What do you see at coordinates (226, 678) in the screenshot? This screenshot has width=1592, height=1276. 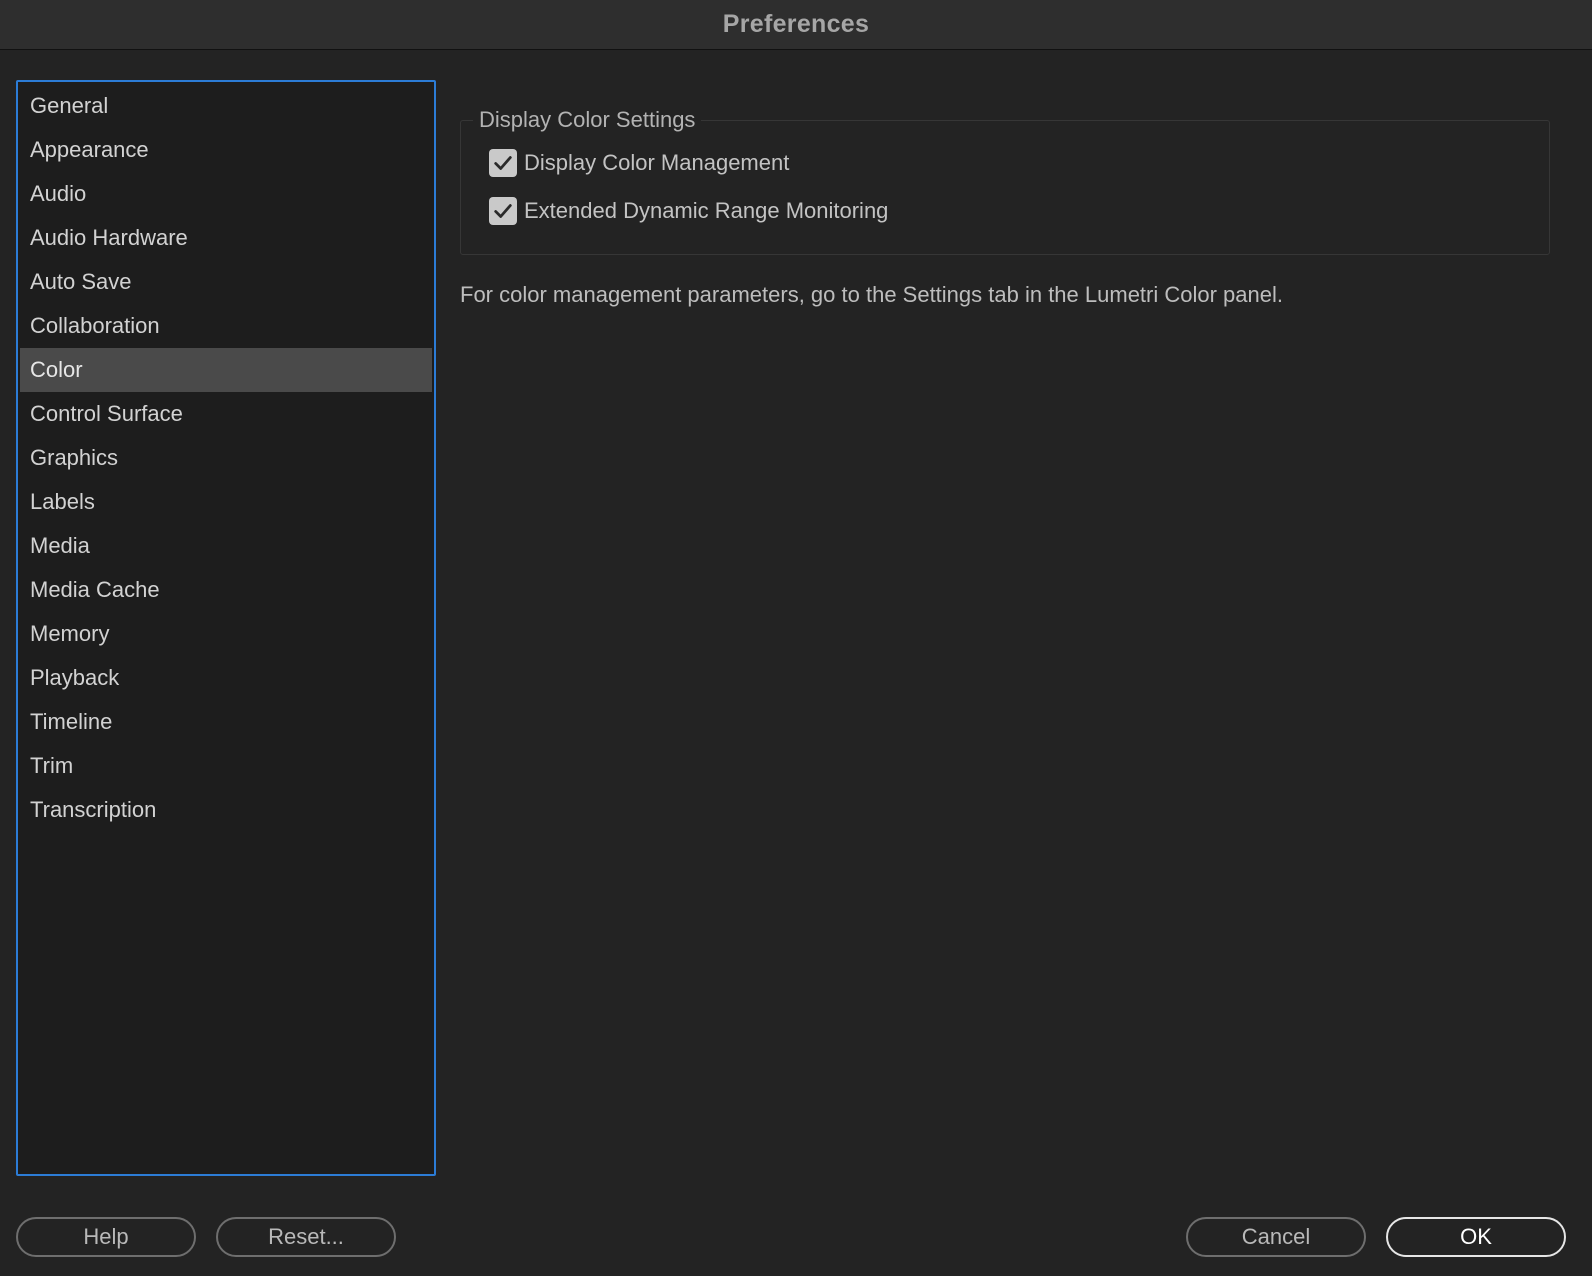 I see `sidebar-item-playback: Playback` at bounding box center [226, 678].